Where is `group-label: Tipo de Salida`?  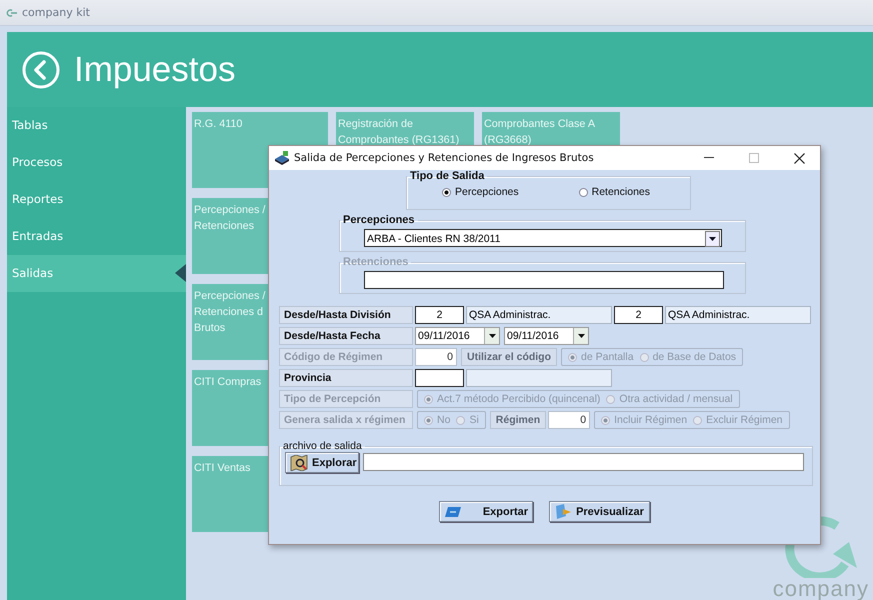
group-label: Tipo de Salida is located at coordinates (447, 176).